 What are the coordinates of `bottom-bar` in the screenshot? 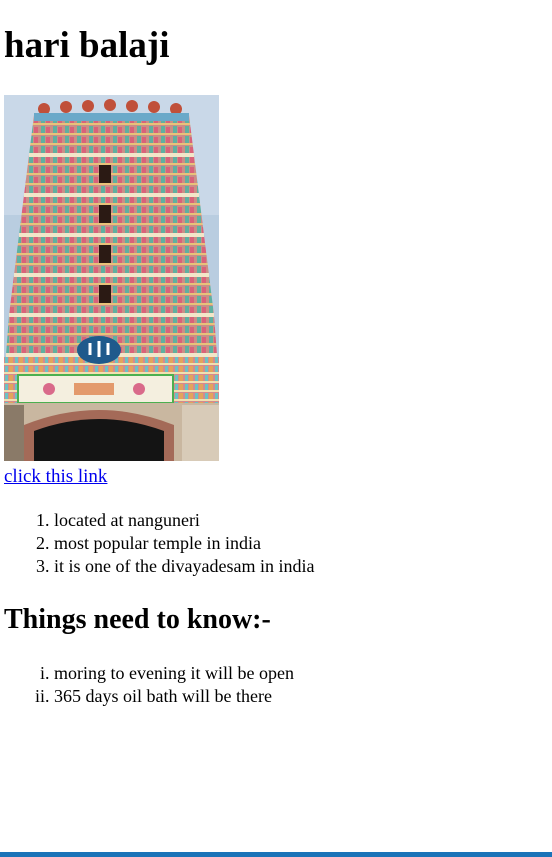 It's located at (276, 854).